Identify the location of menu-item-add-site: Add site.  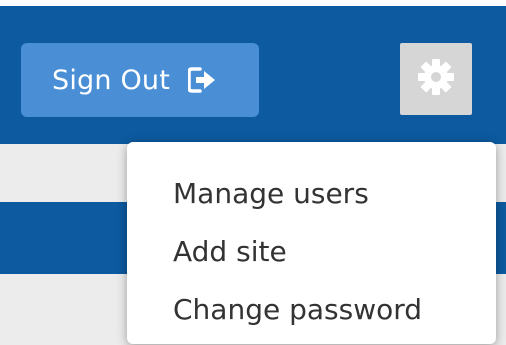
(311, 251).